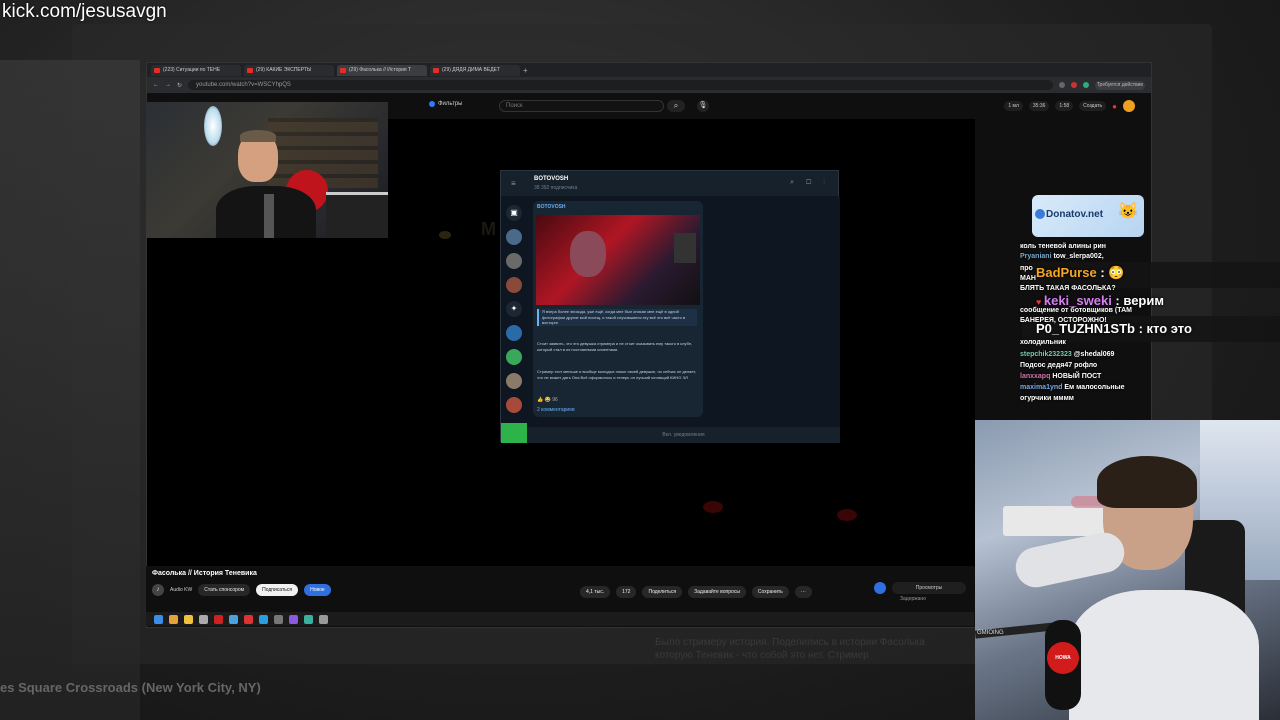  I want to click on channel-avatar: ♪, so click(158, 590).